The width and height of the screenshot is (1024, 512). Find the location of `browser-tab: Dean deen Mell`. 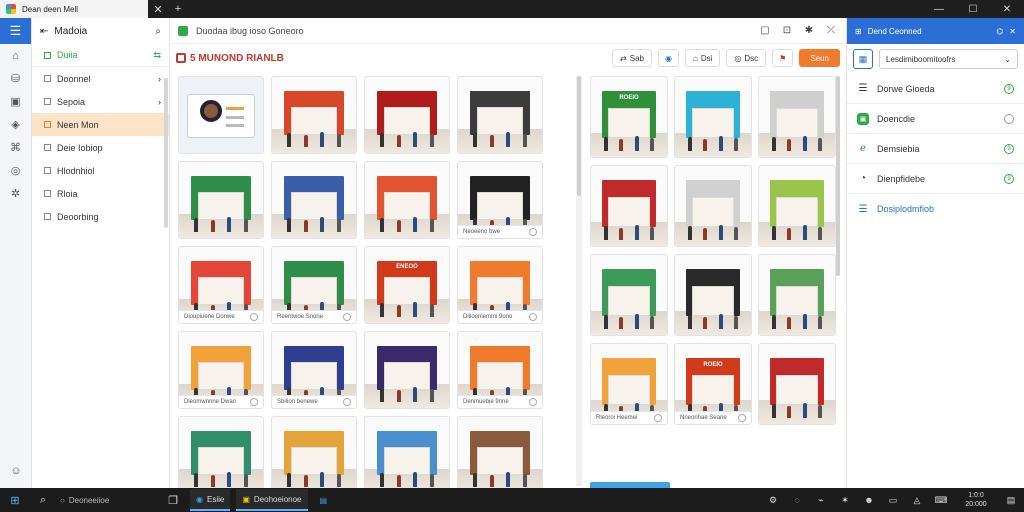

browser-tab: Dean deen Mell is located at coordinates (74, 9).